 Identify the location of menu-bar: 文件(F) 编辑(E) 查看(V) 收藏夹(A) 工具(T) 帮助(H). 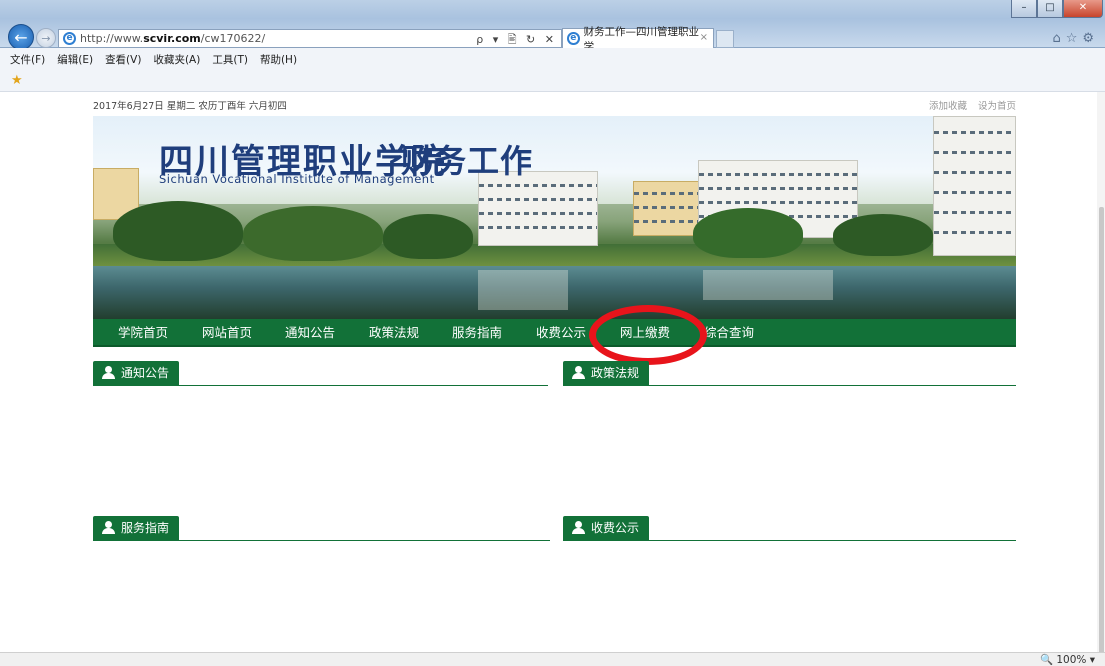
(552, 59).